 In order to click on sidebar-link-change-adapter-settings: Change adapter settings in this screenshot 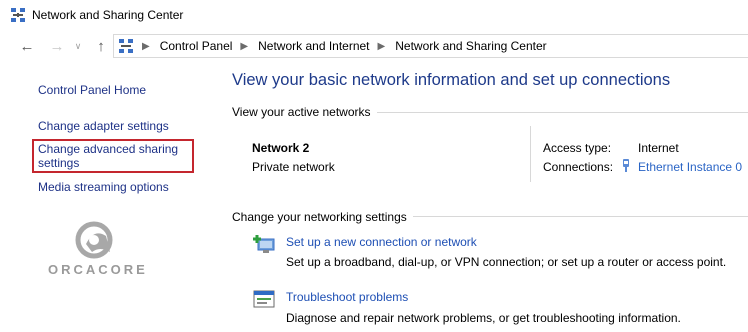, I will do `click(103, 126)`.